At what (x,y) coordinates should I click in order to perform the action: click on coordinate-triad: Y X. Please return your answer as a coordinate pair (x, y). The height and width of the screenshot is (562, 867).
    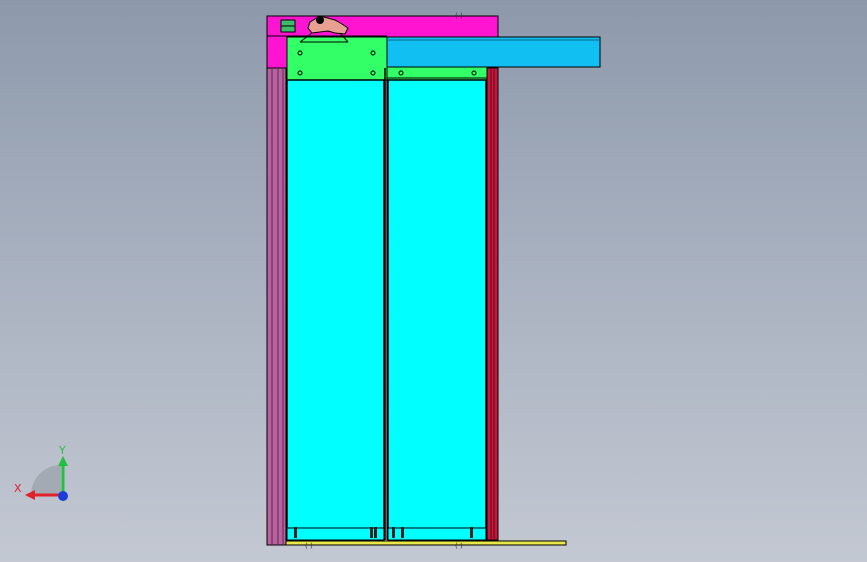
    Looking at the image, I should click on (45, 475).